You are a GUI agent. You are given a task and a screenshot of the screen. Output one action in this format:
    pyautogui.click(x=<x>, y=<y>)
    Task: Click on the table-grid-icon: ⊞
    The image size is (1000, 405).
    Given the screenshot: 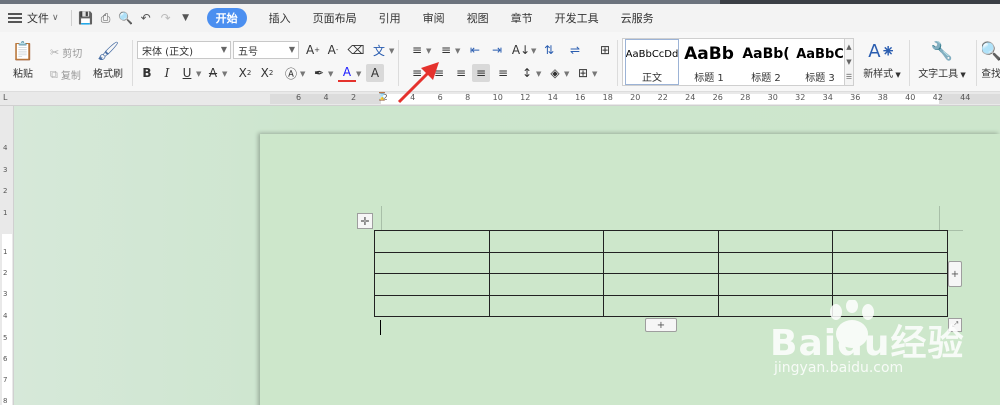 What is the action you would take?
    pyautogui.click(x=605, y=50)
    